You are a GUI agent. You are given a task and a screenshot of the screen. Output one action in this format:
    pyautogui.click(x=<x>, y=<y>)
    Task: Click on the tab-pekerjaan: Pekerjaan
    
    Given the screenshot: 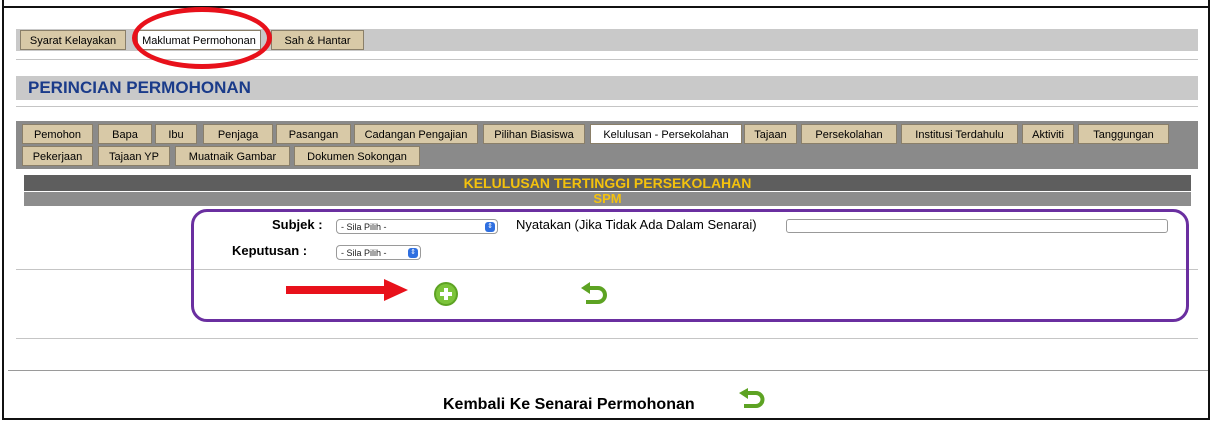 What is the action you would take?
    pyautogui.click(x=57, y=156)
    